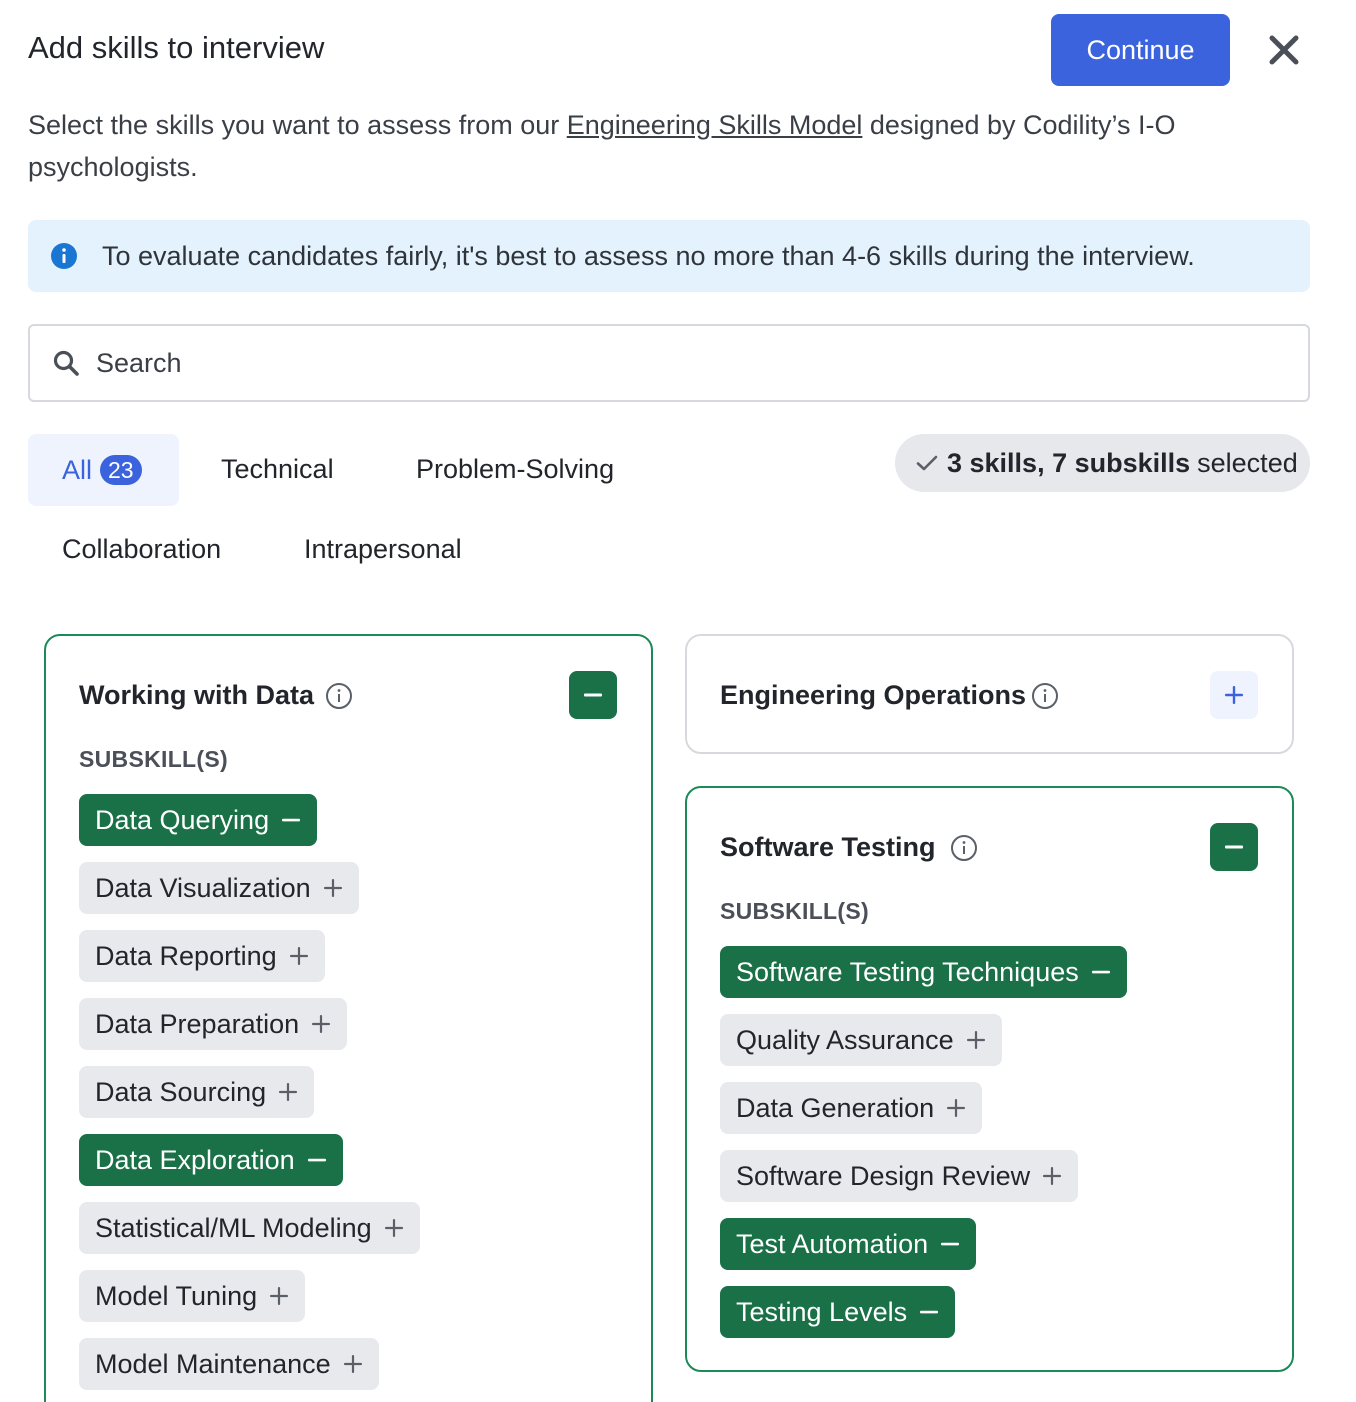 The image size is (1356, 1402). I want to click on subskill-label: Data Visualization, so click(203, 887).